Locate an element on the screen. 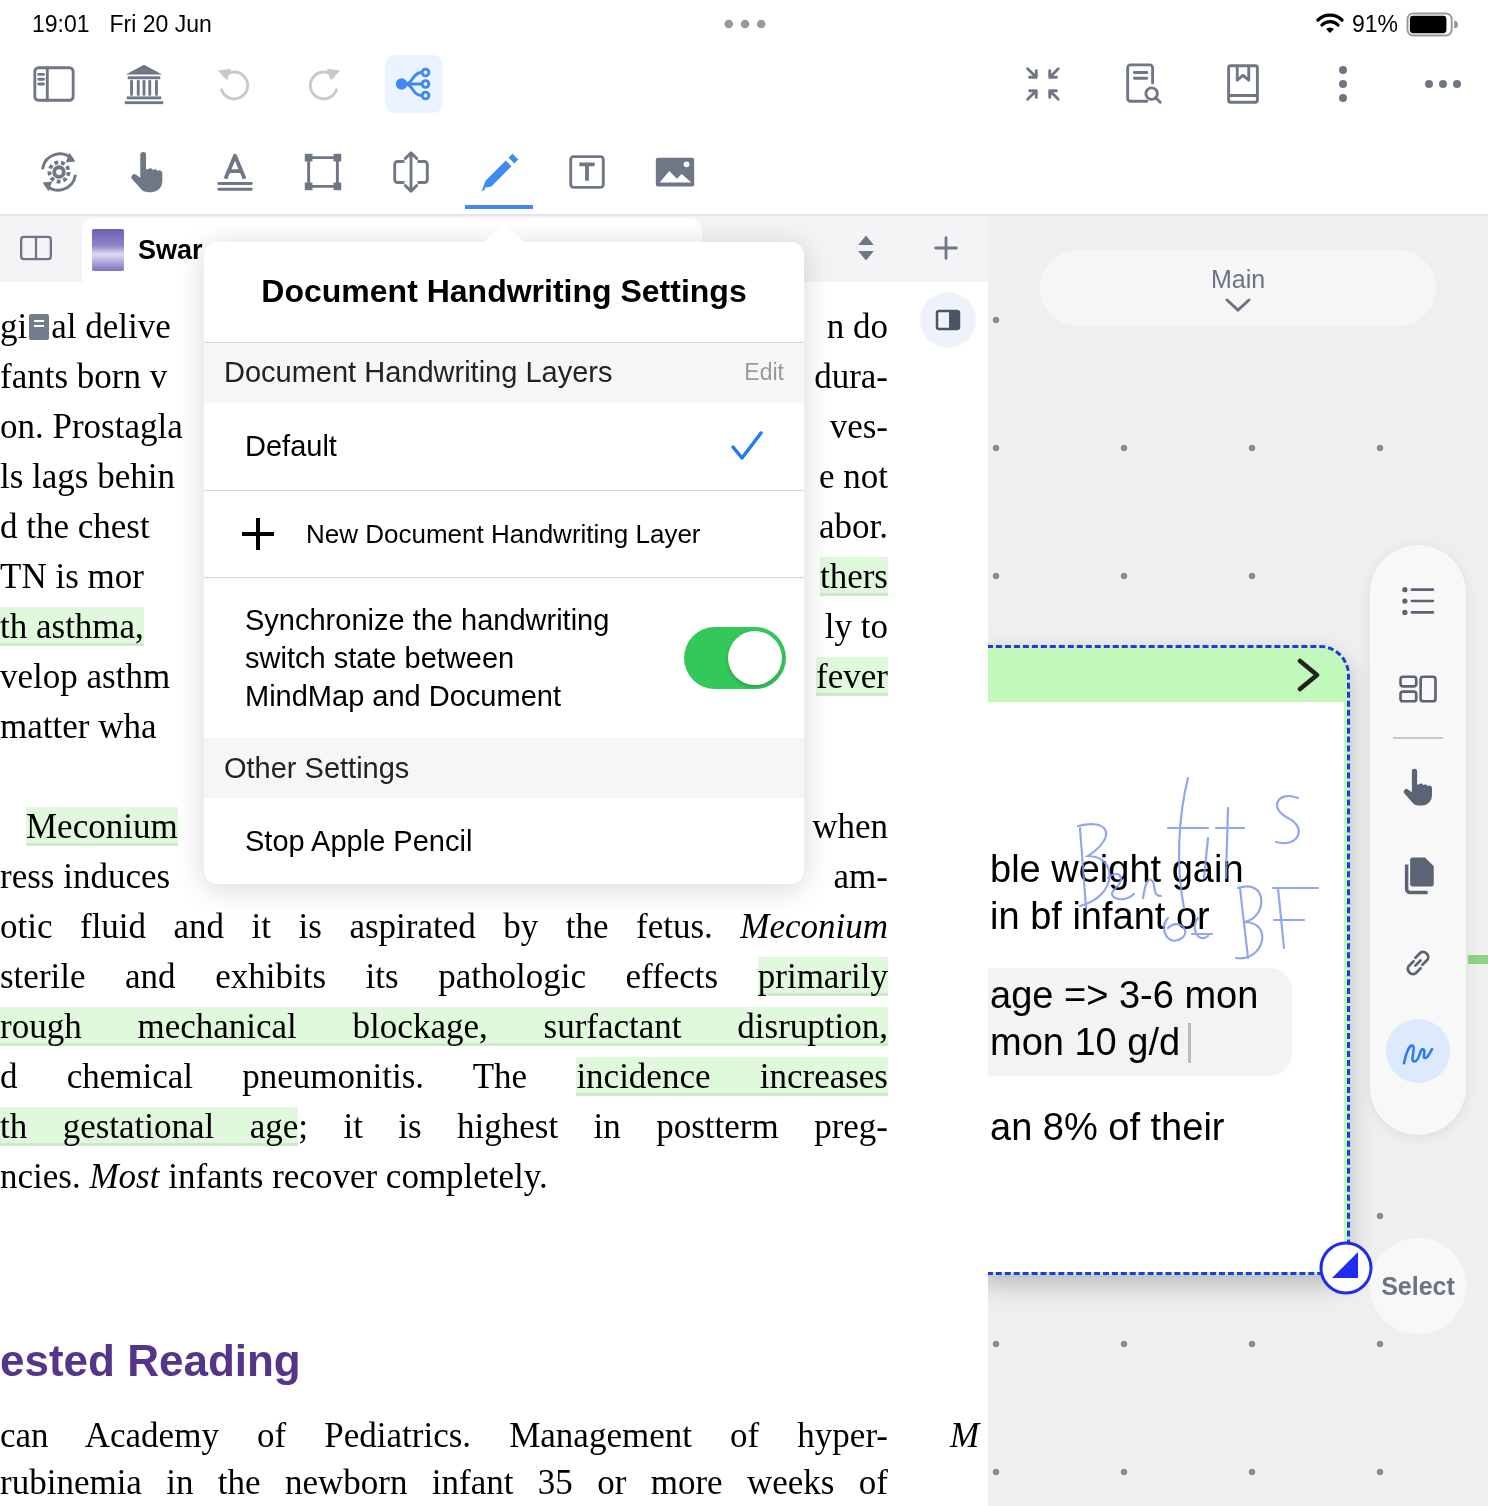 The height and width of the screenshot is (1506, 1488). setting-label: Synchronize the handwriting switch state between MindMap and Document is located at coordinates (428, 659).